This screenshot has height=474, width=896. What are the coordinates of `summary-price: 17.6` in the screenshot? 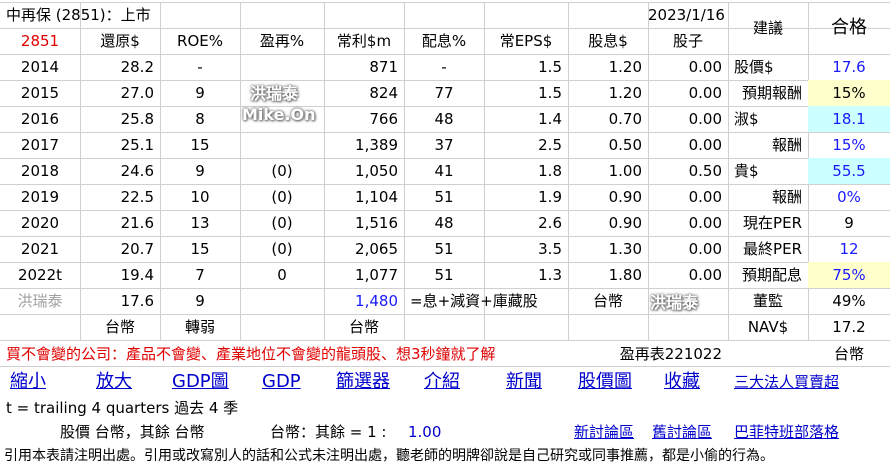 It's located at (137, 301).